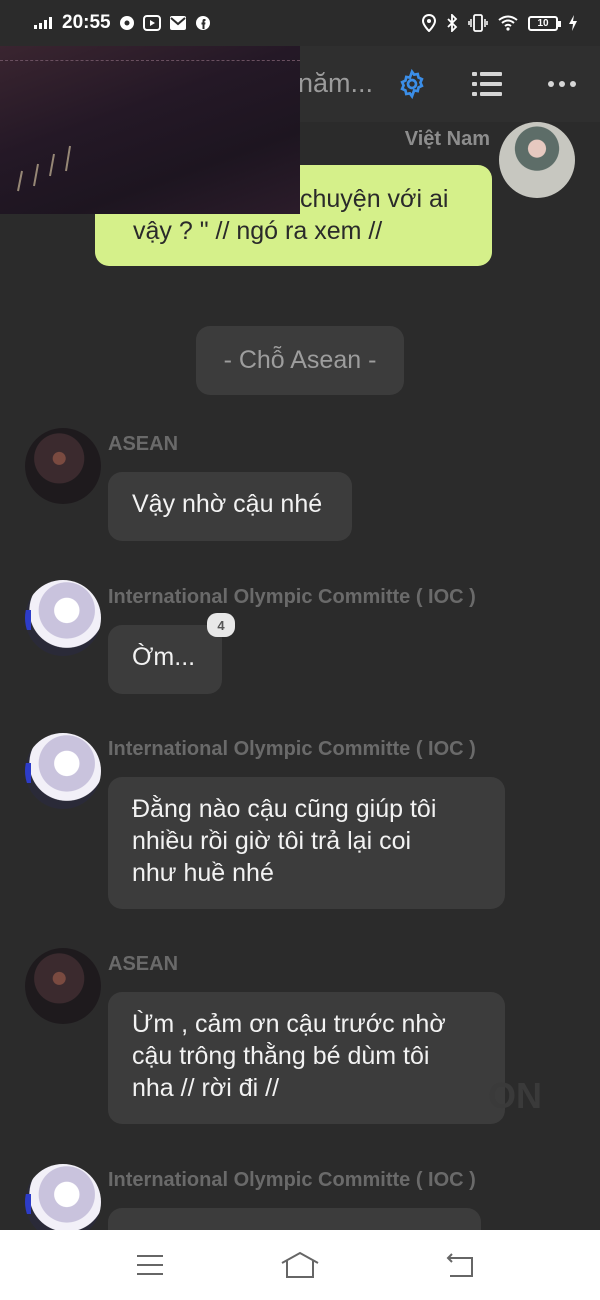 The width and height of the screenshot is (600, 1300). What do you see at coordinates (478, 23) in the screenshot?
I see `vibrate-icon` at bounding box center [478, 23].